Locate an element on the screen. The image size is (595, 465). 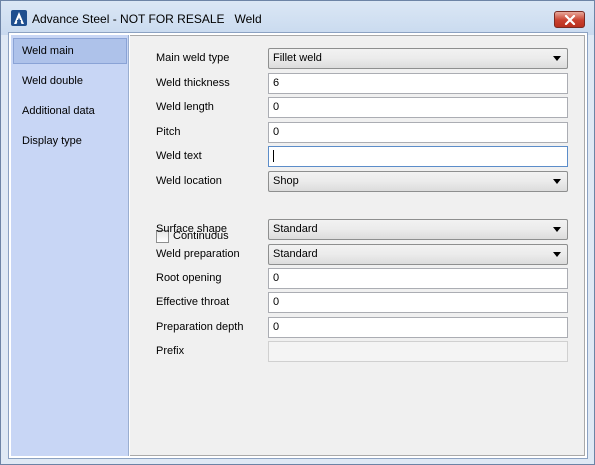
preparation-depth-input: 0 is located at coordinates (418, 327).